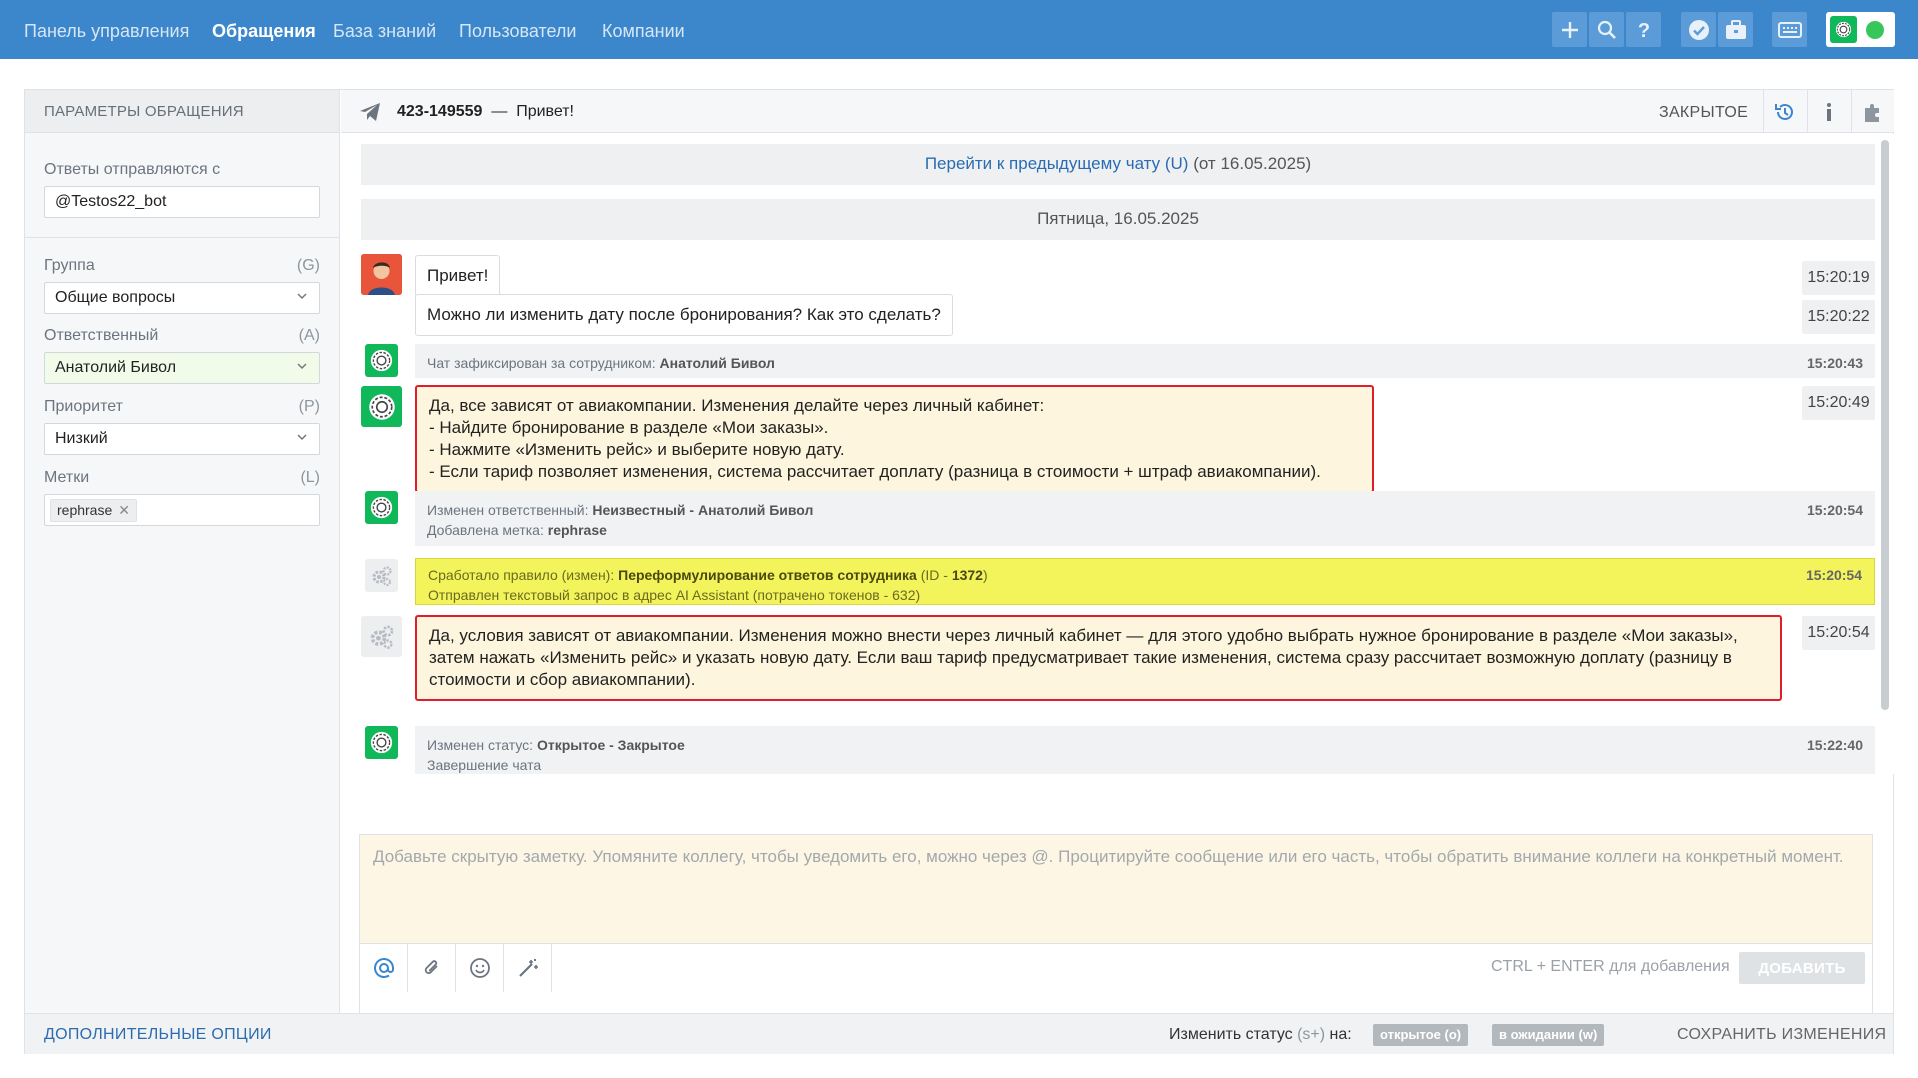 The image size is (1918, 1078). Describe the element at coordinates (182, 439) in the screenshot. I see `priority-select: Низкий` at that location.